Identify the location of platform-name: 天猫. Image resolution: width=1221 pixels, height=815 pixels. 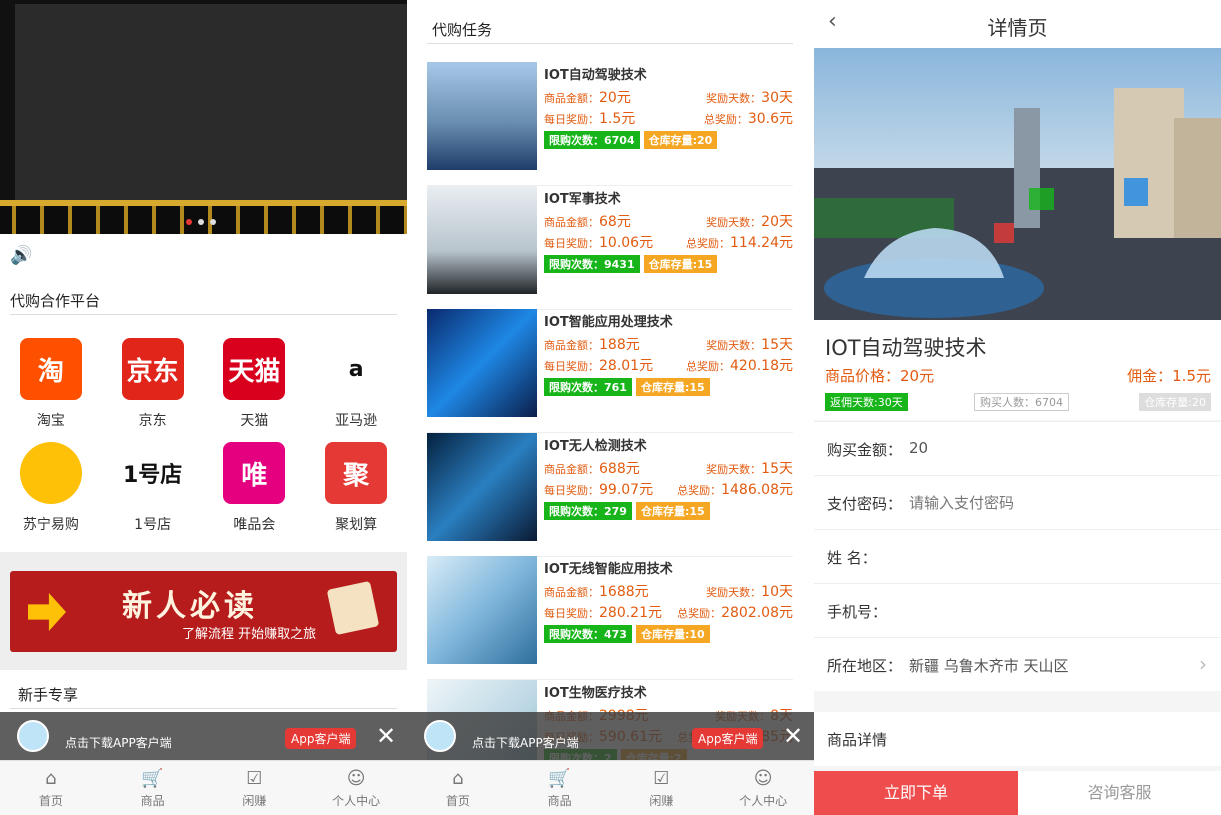
(254, 421).